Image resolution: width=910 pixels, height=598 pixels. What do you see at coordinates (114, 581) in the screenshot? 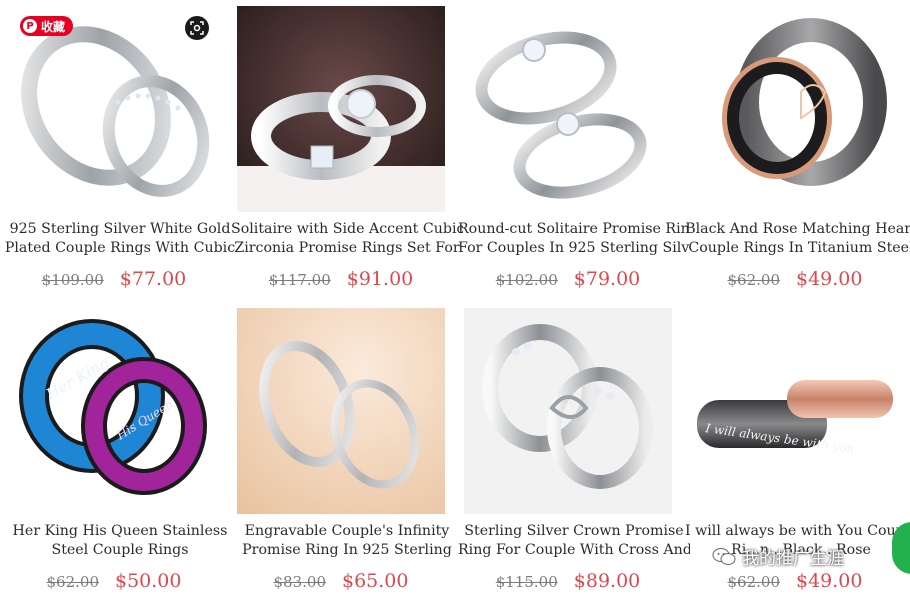
I see `product-prices: $62.00 $50.00` at bounding box center [114, 581].